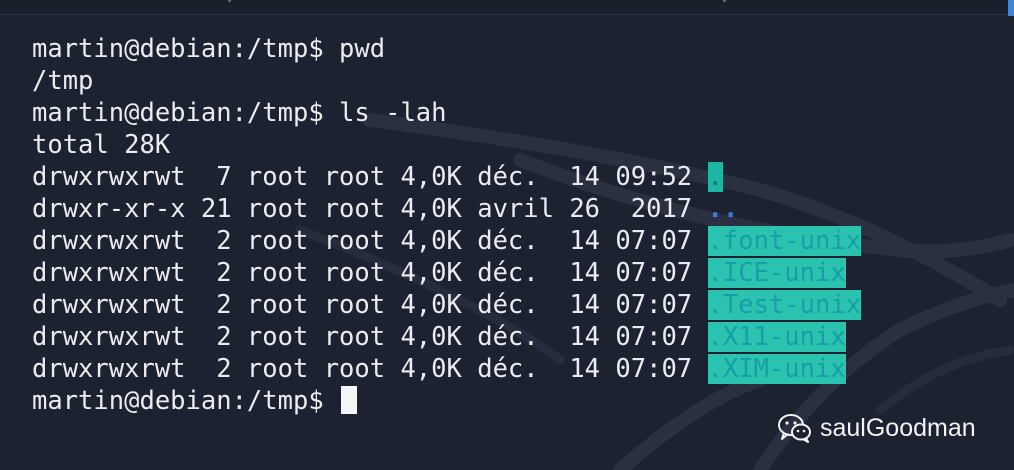  What do you see at coordinates (784, 241) in the screenshot?
I see `listing-name: .font-unix` at bounding box center [784, 241].